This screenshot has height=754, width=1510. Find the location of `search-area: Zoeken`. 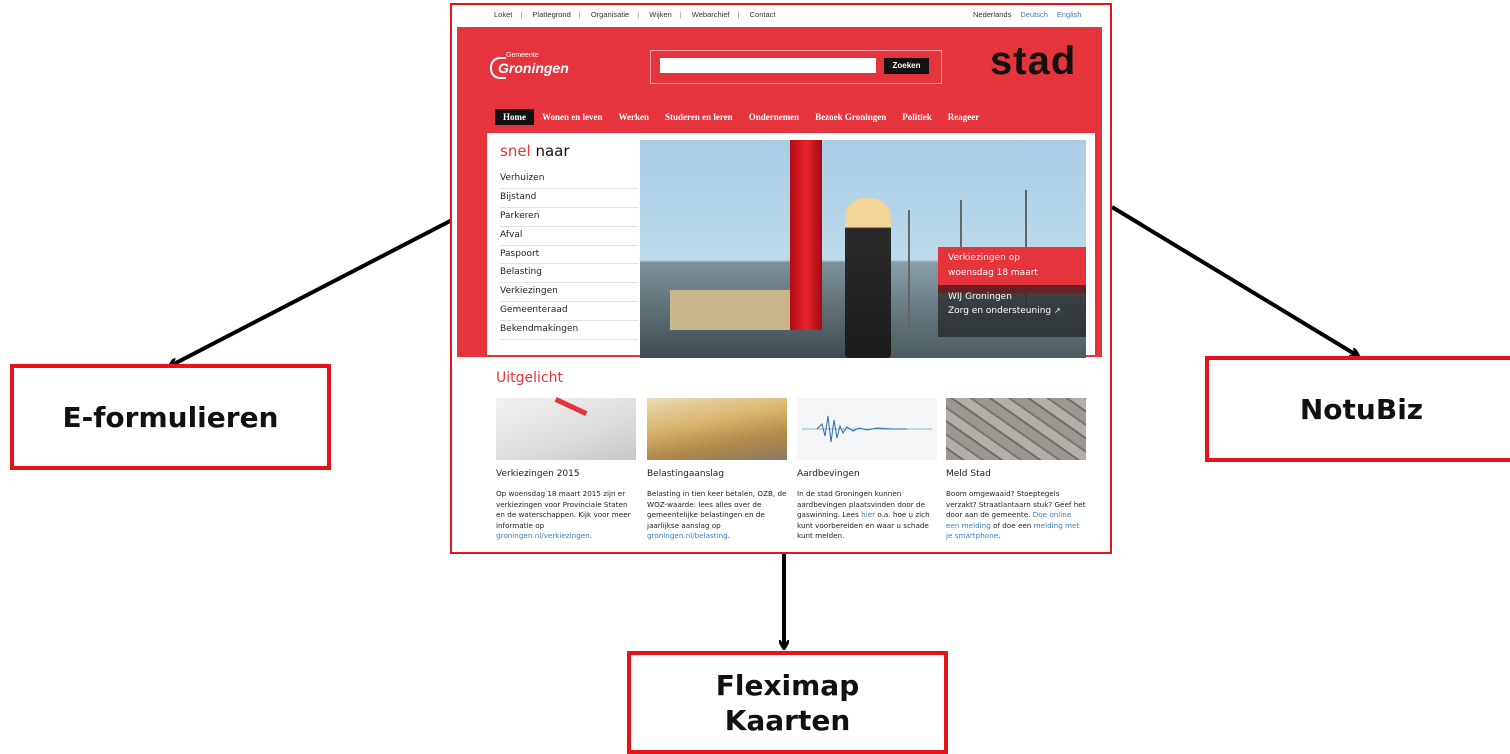

search-area: Zoeken is located at coordinates (796, 67).